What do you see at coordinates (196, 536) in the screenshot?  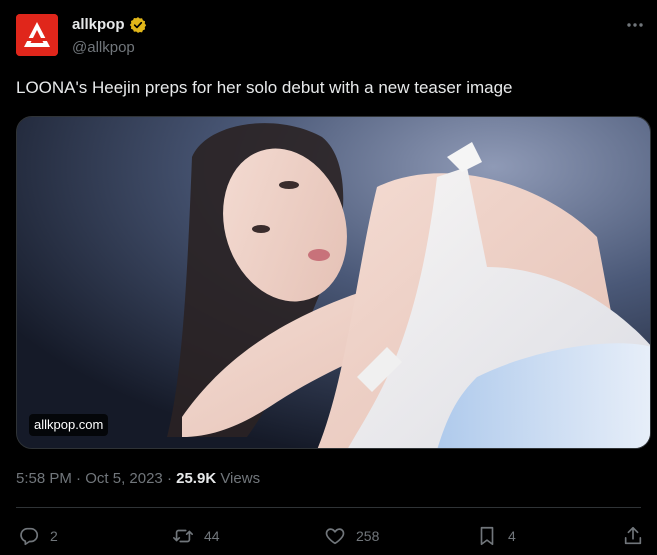 I see `repost-button: 44` at bounding box center [196, 536].